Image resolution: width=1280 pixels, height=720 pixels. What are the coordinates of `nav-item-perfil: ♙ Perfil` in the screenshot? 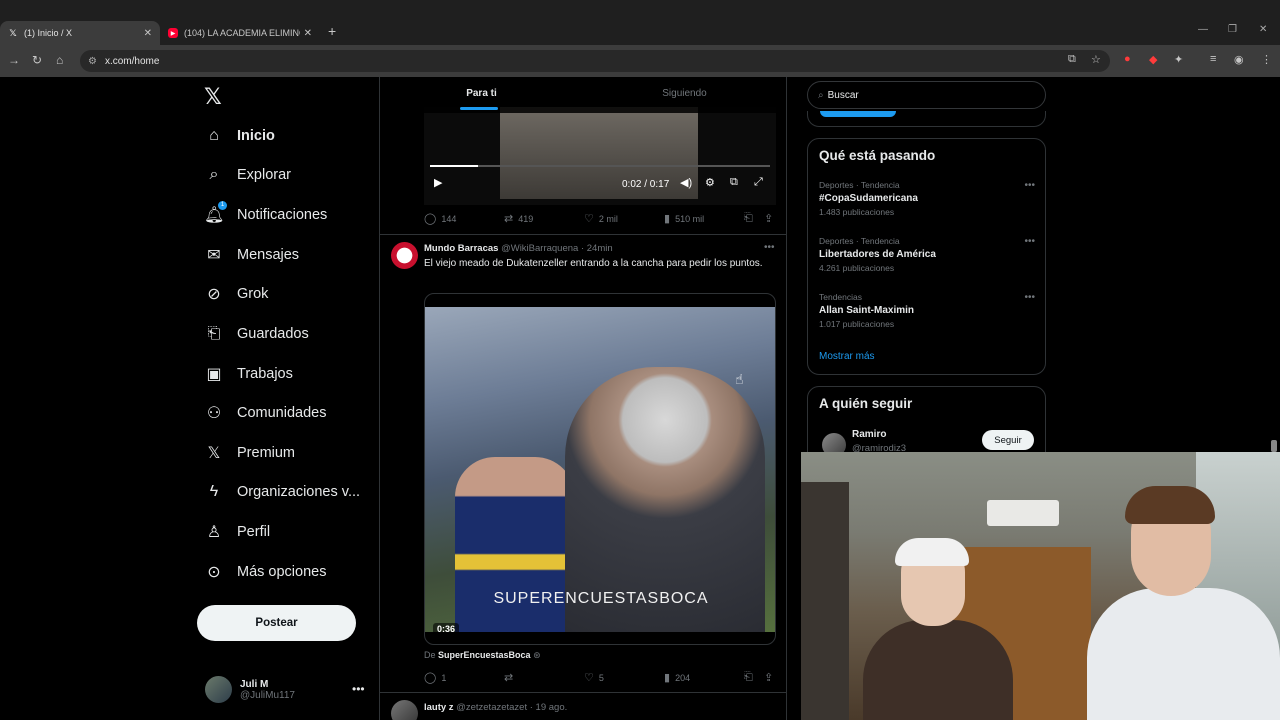 It's located at (237, 532).